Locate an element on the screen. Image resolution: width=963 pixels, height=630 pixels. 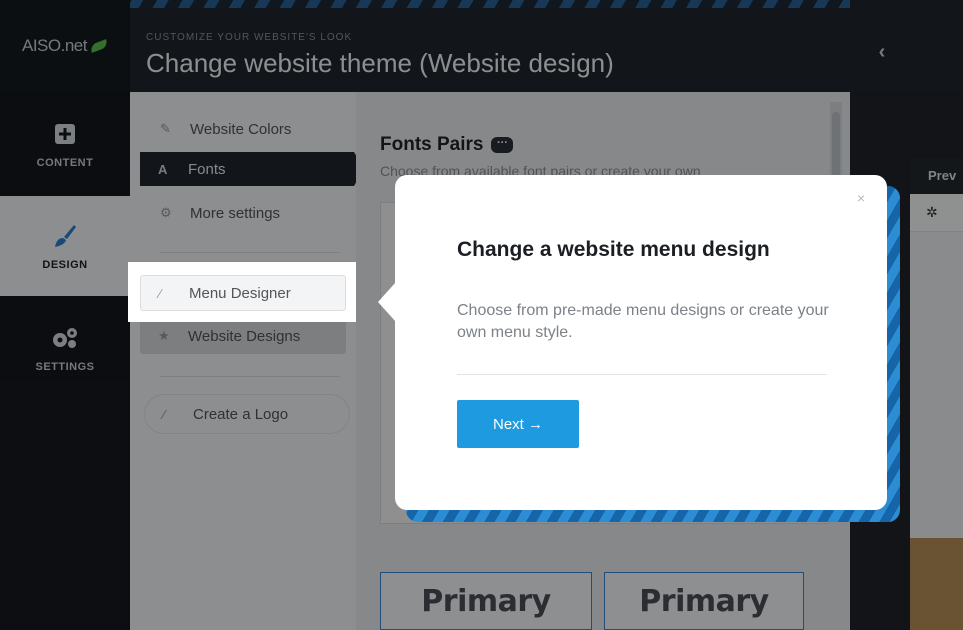
submenu-item-label: Create a Logo is located at coordinates (241, 414).